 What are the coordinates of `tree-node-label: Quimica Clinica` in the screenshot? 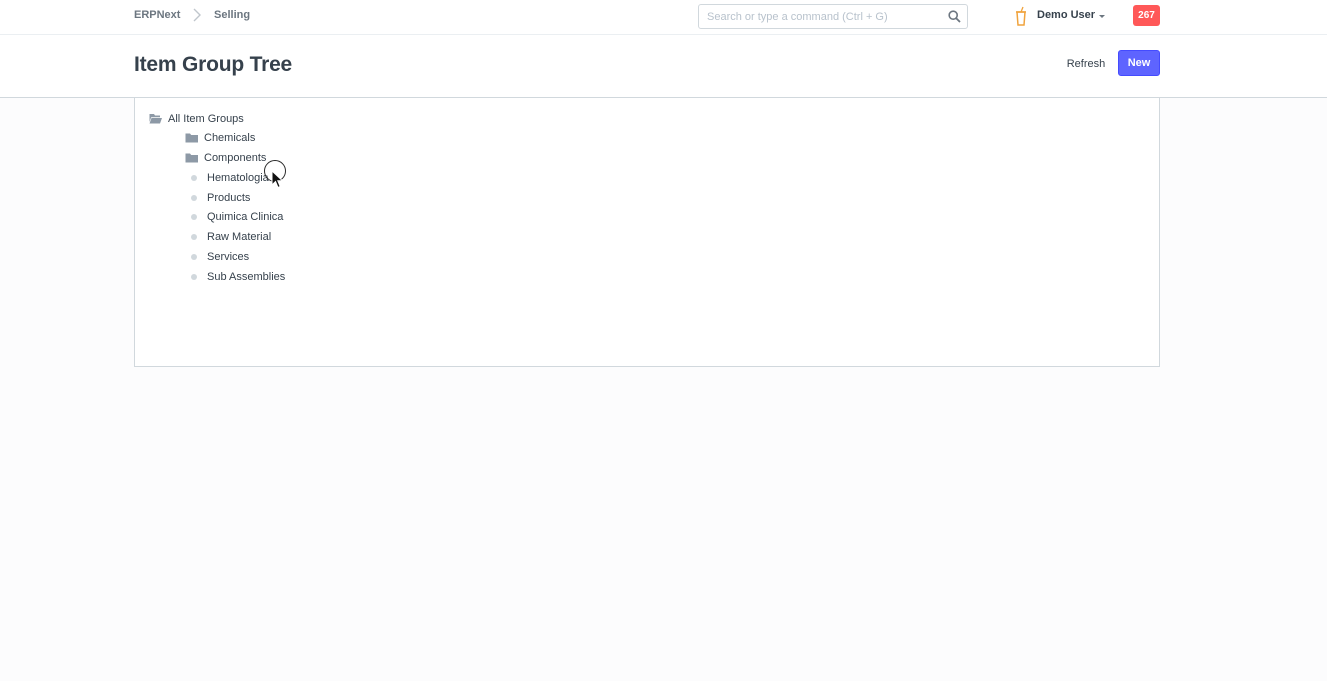 It's located at (245, 217).